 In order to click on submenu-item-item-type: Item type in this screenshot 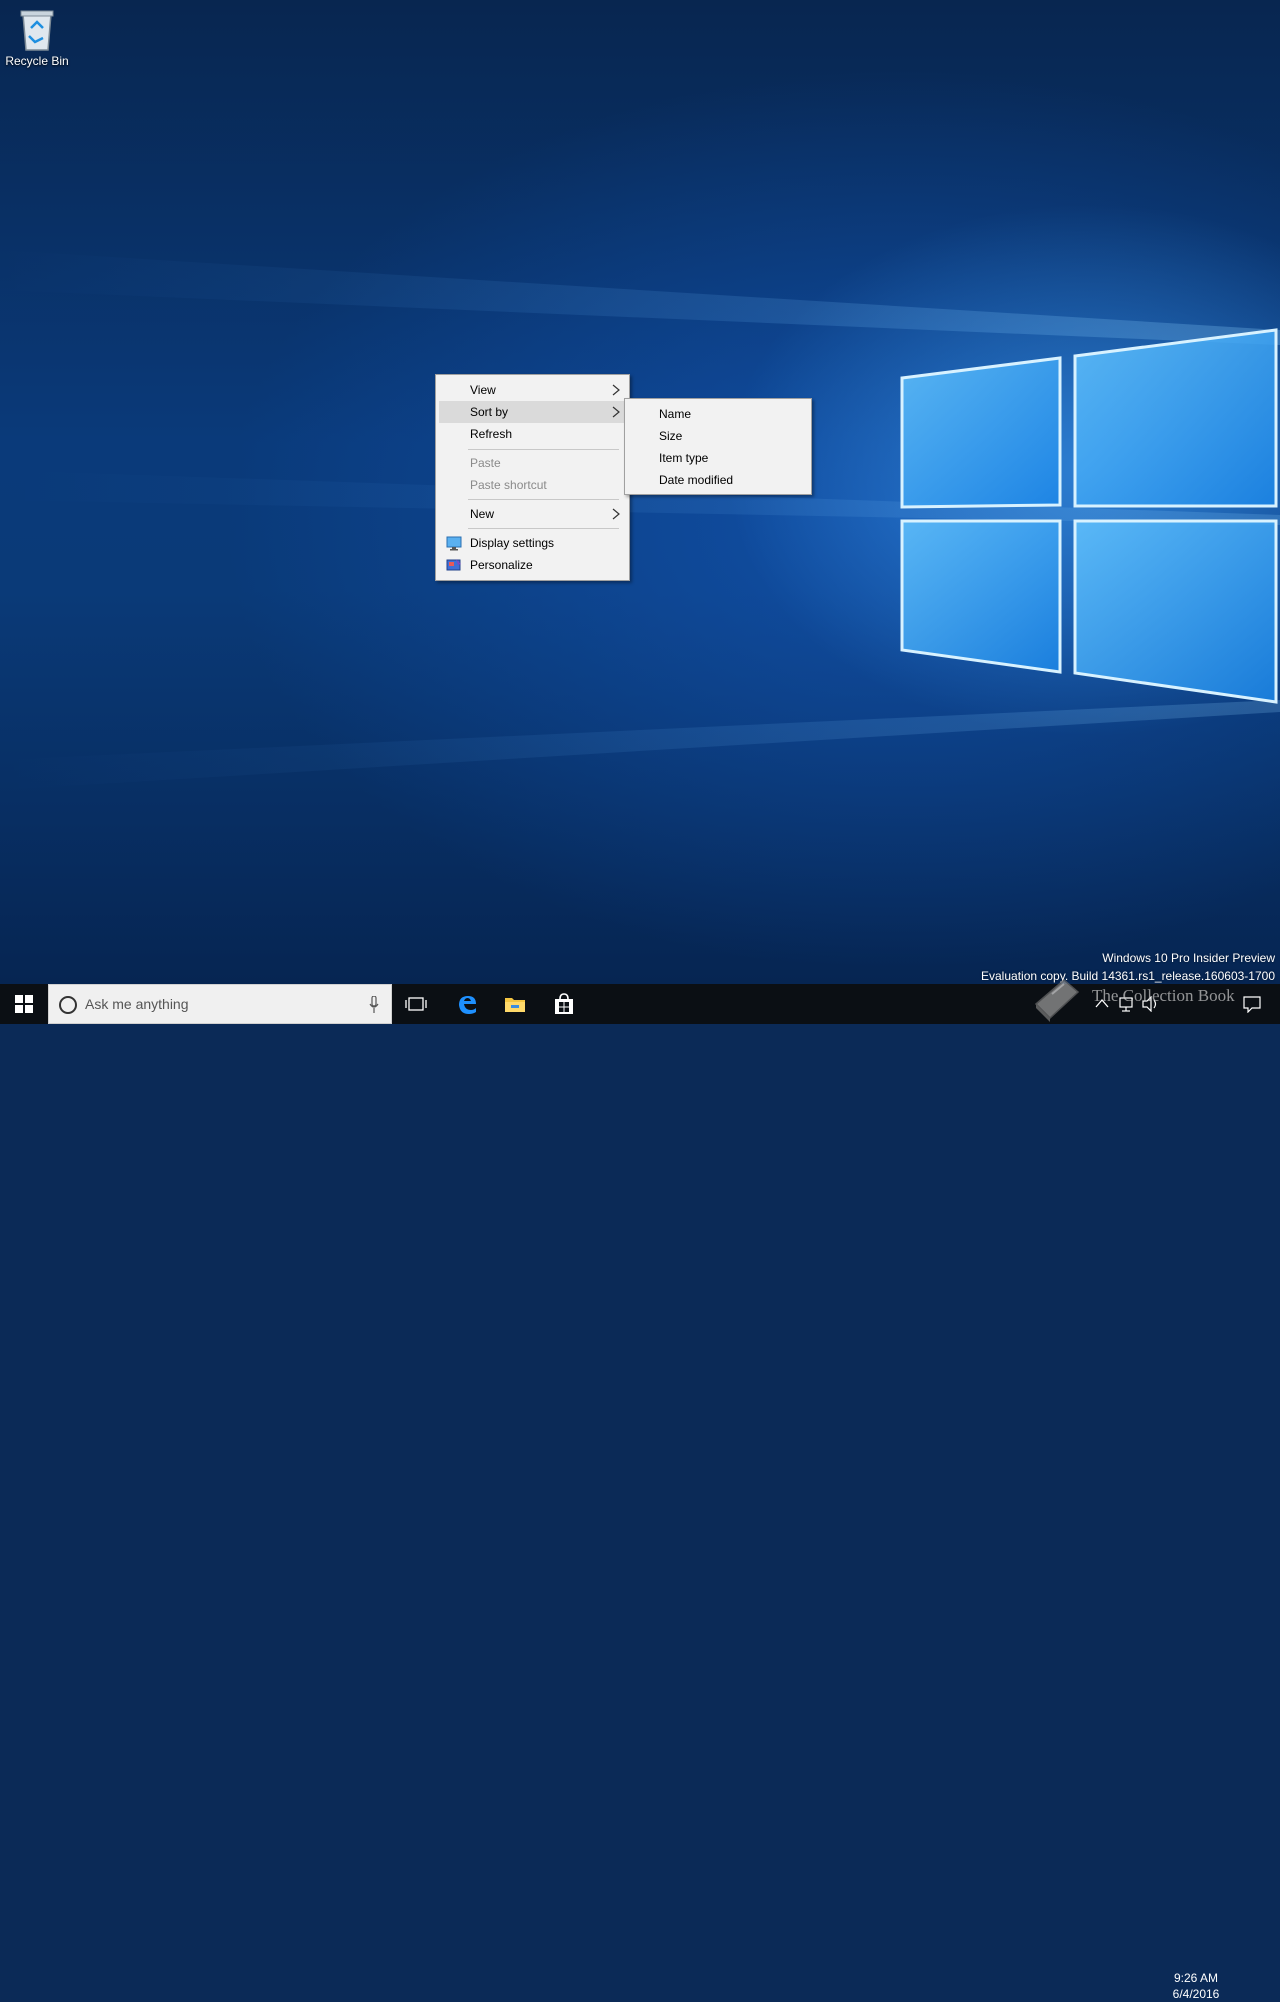, I will do `click(718, 458)`.